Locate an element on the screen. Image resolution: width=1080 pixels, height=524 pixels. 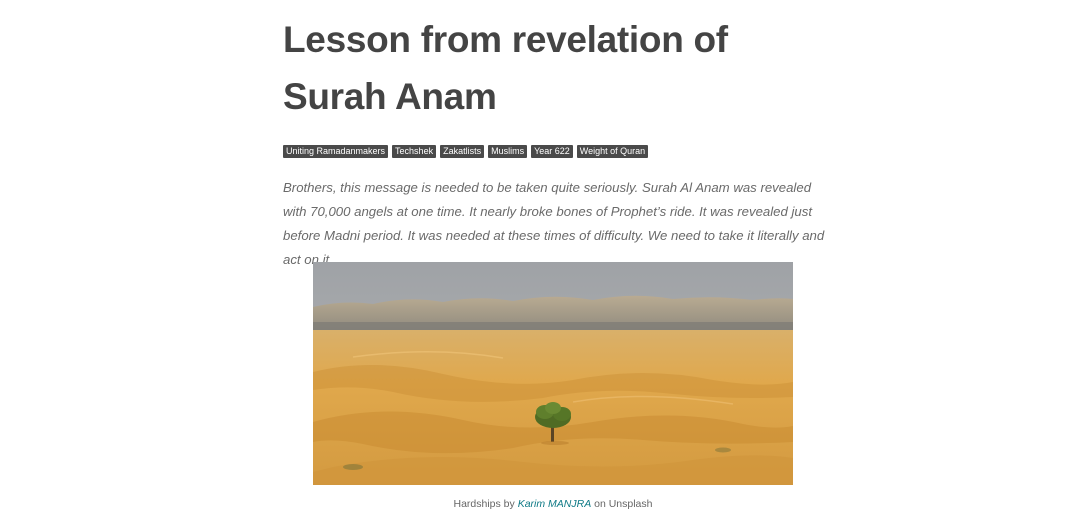
tag-uniting-ramadanmakers: Uniting Ramadanmakers is located at coordinates (336, 151).